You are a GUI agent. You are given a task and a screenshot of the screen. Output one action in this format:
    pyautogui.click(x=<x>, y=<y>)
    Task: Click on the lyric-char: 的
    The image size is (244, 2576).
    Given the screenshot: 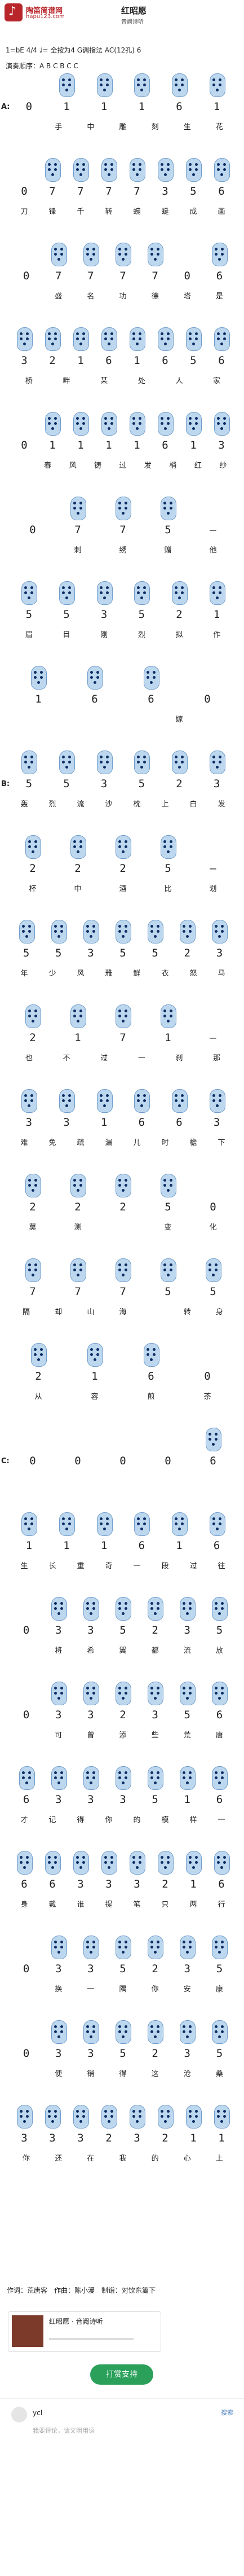 What is the action you would take?
    pyautogui.click(x=155, y=2158)
    